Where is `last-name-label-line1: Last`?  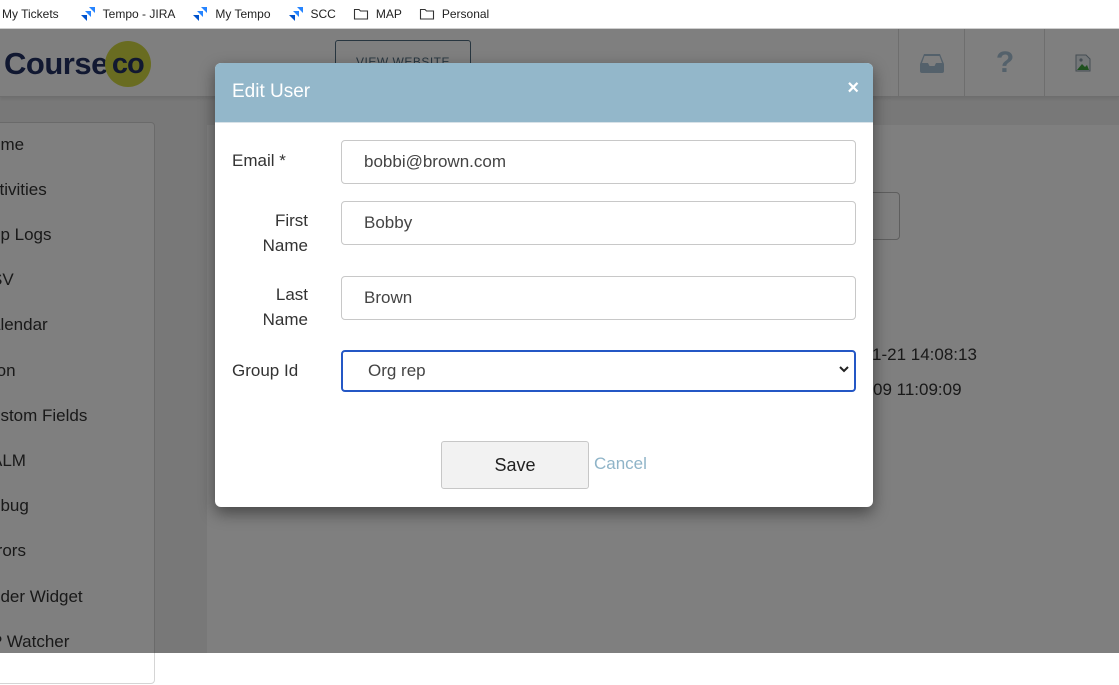
last-name-label-line1: Last is located at coordinates (291, 294).